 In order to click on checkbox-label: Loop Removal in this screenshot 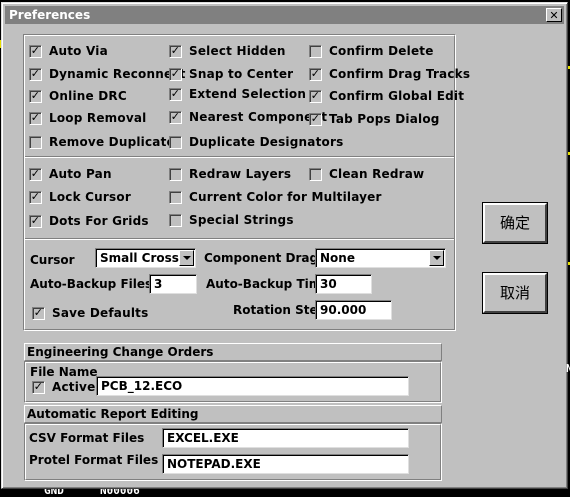, I will do `click(98, 118)`.